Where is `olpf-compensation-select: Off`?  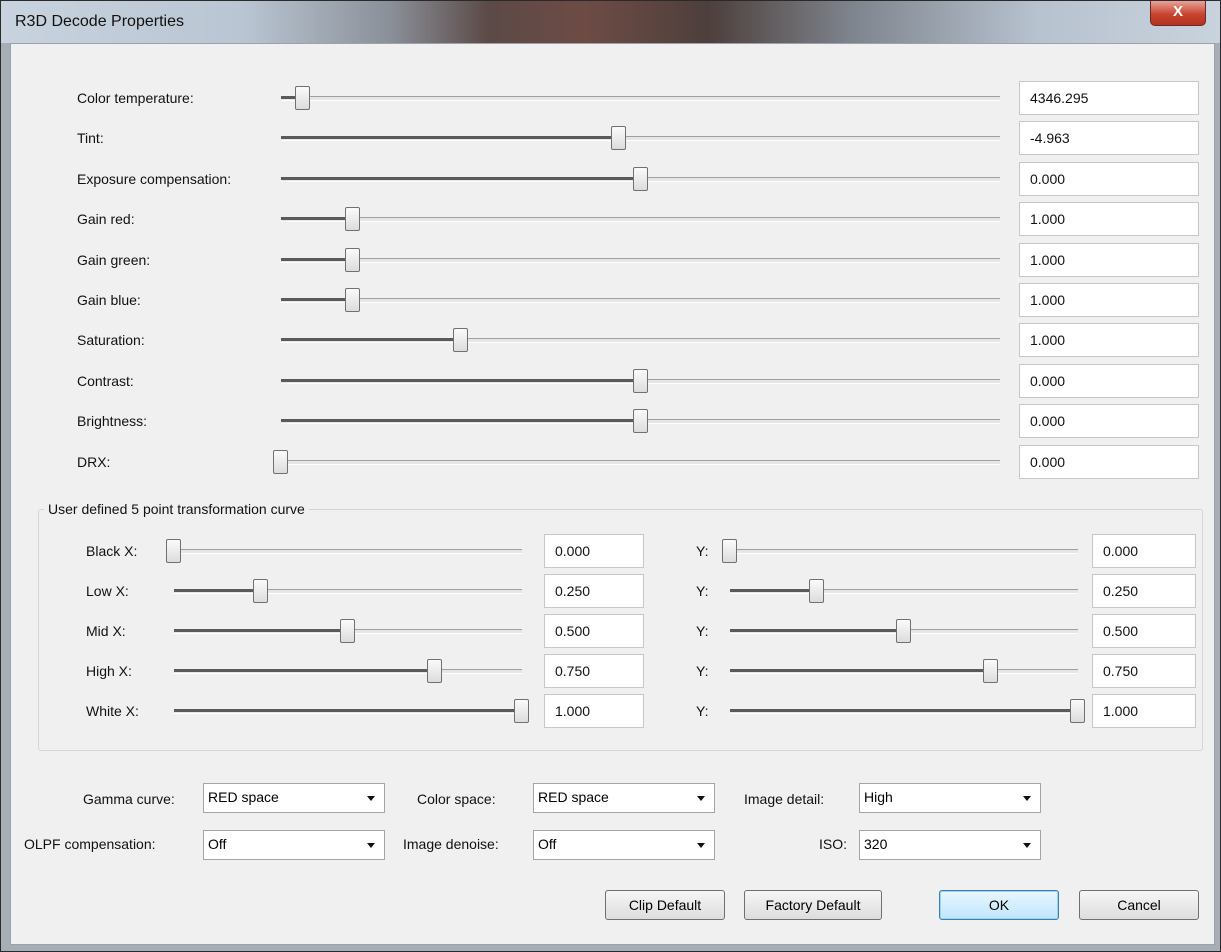 olpf-compensation-select: Off is located at coordinates (294, 845).